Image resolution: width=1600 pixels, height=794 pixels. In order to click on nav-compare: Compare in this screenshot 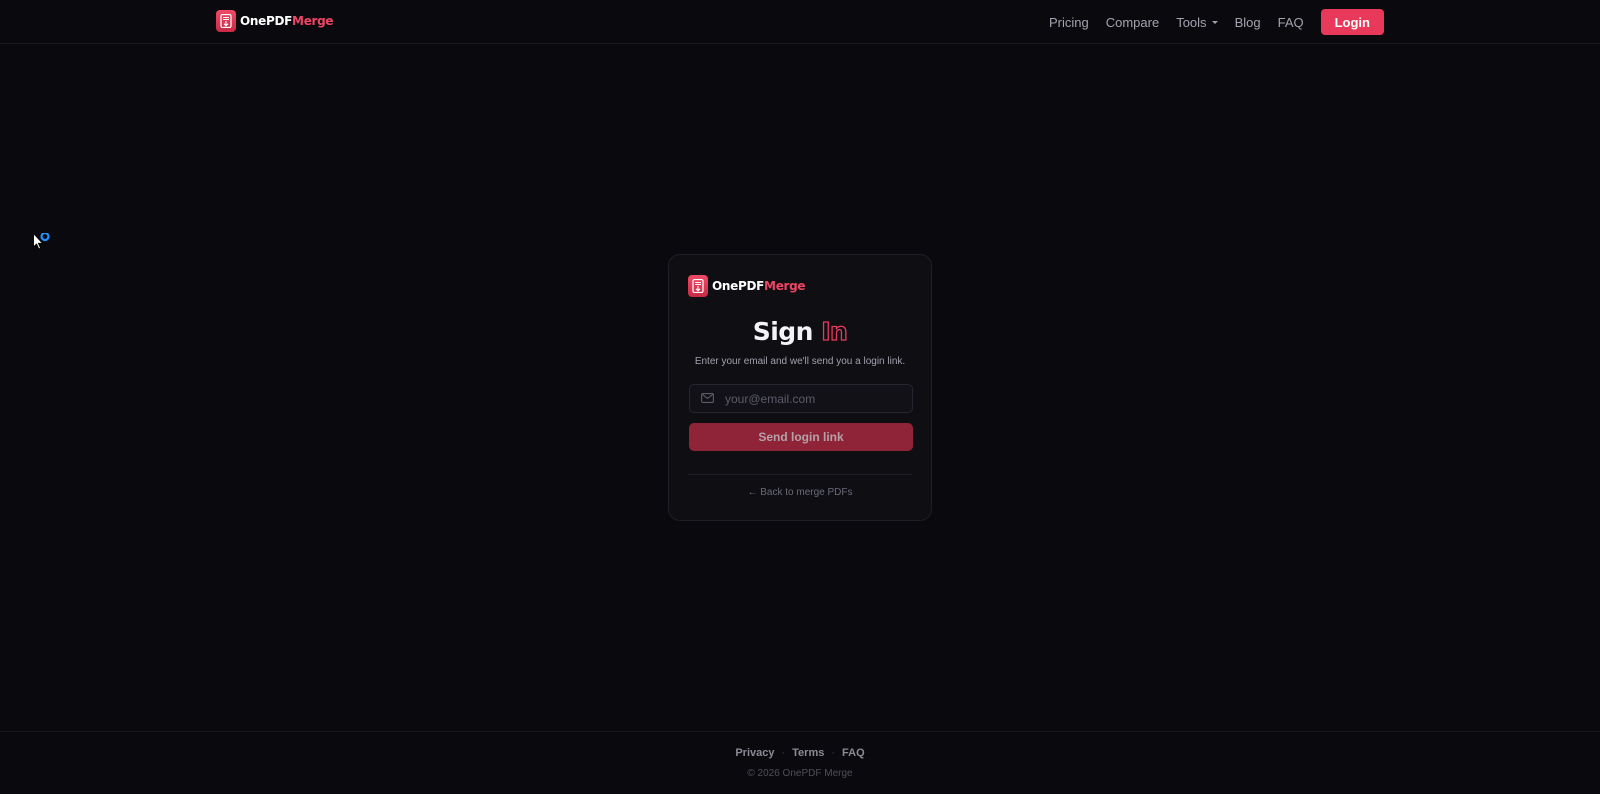, I will do `click(1132, 22)`.